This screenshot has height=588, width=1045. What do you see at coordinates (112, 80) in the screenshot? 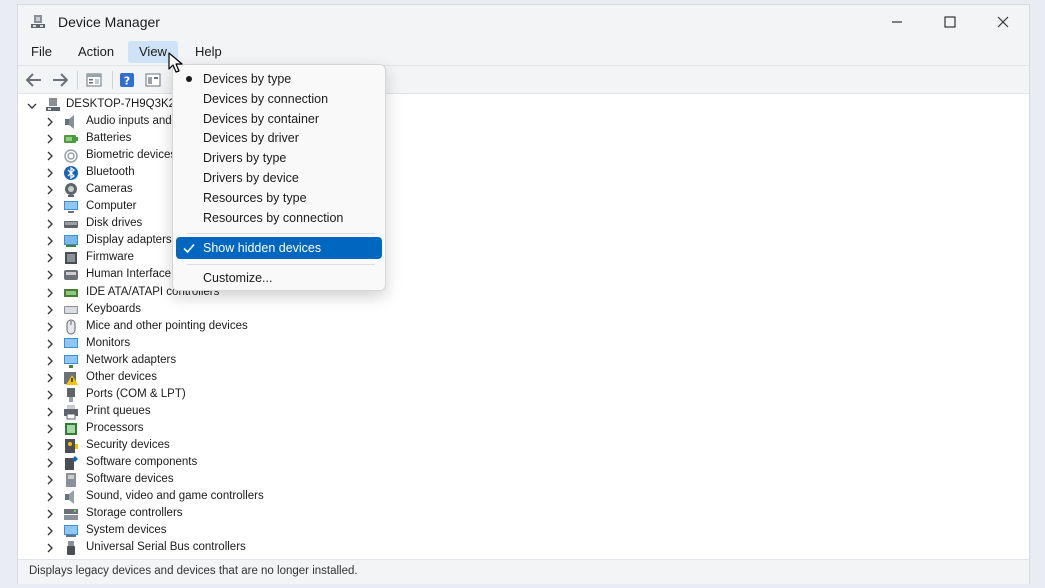
I see `toolbar-divider` at bounding box center [112, 80].